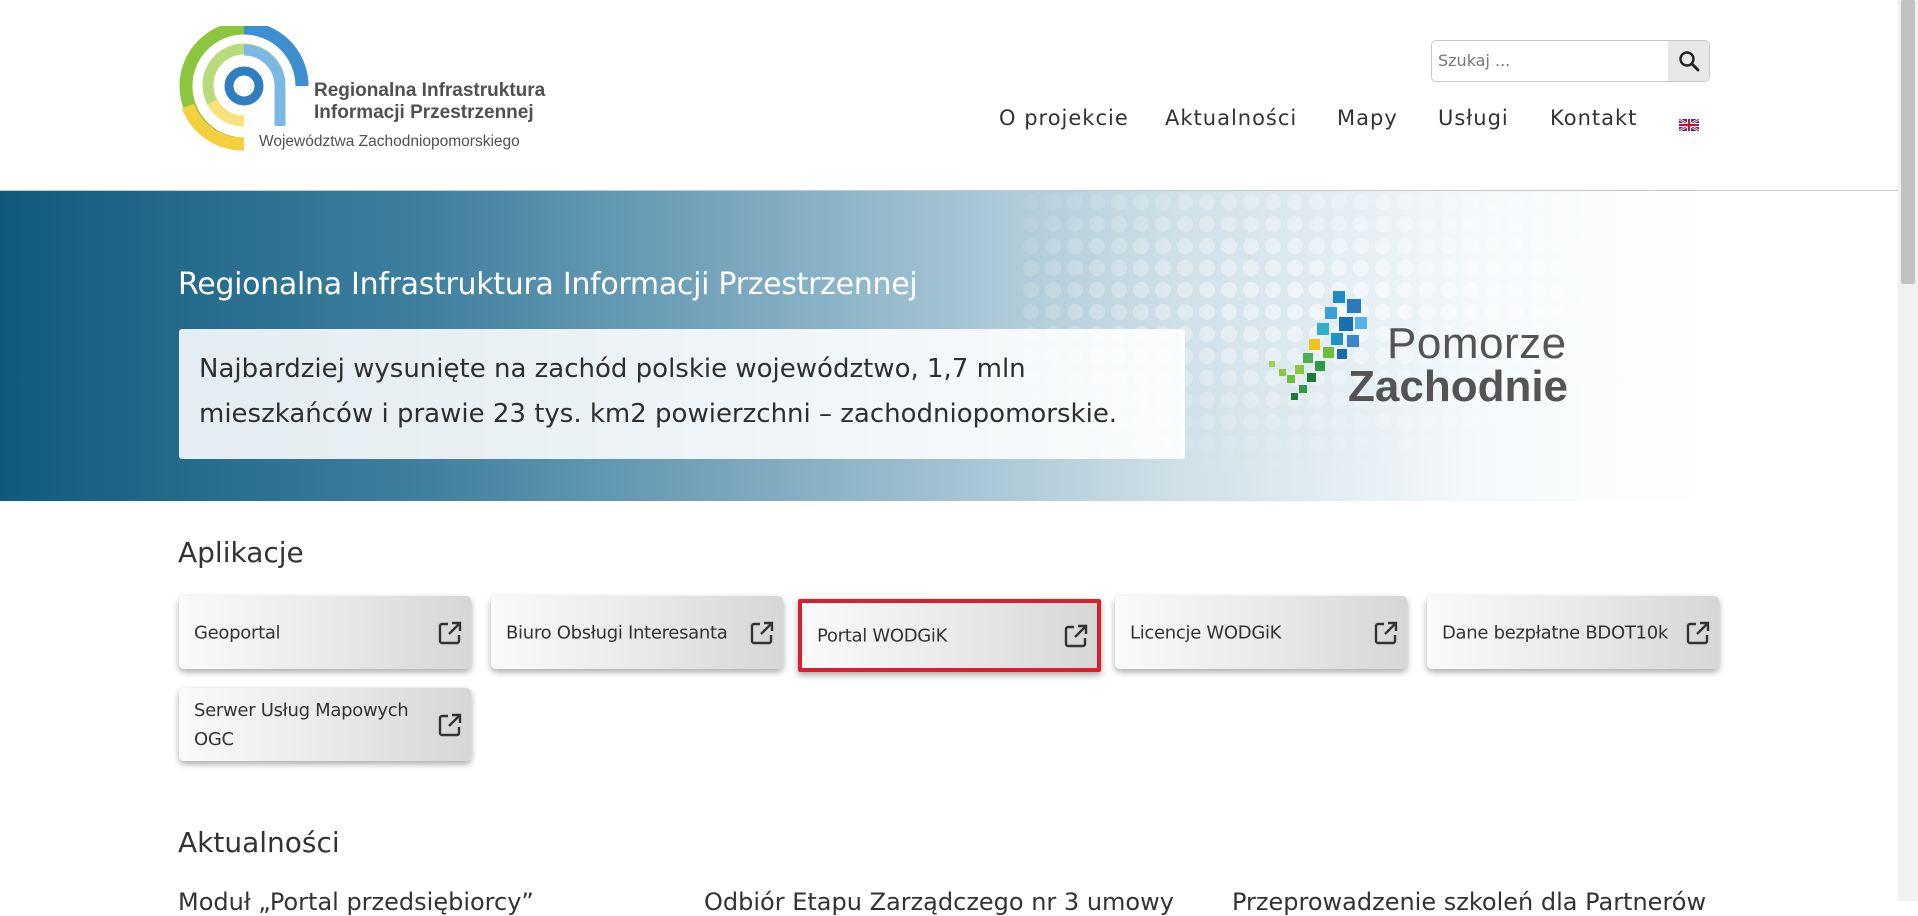 The image size is (1918, 916). I want to click on app-button-biuro-obslugi: Biuro Obsługi Interesanta, so click(637, 632).